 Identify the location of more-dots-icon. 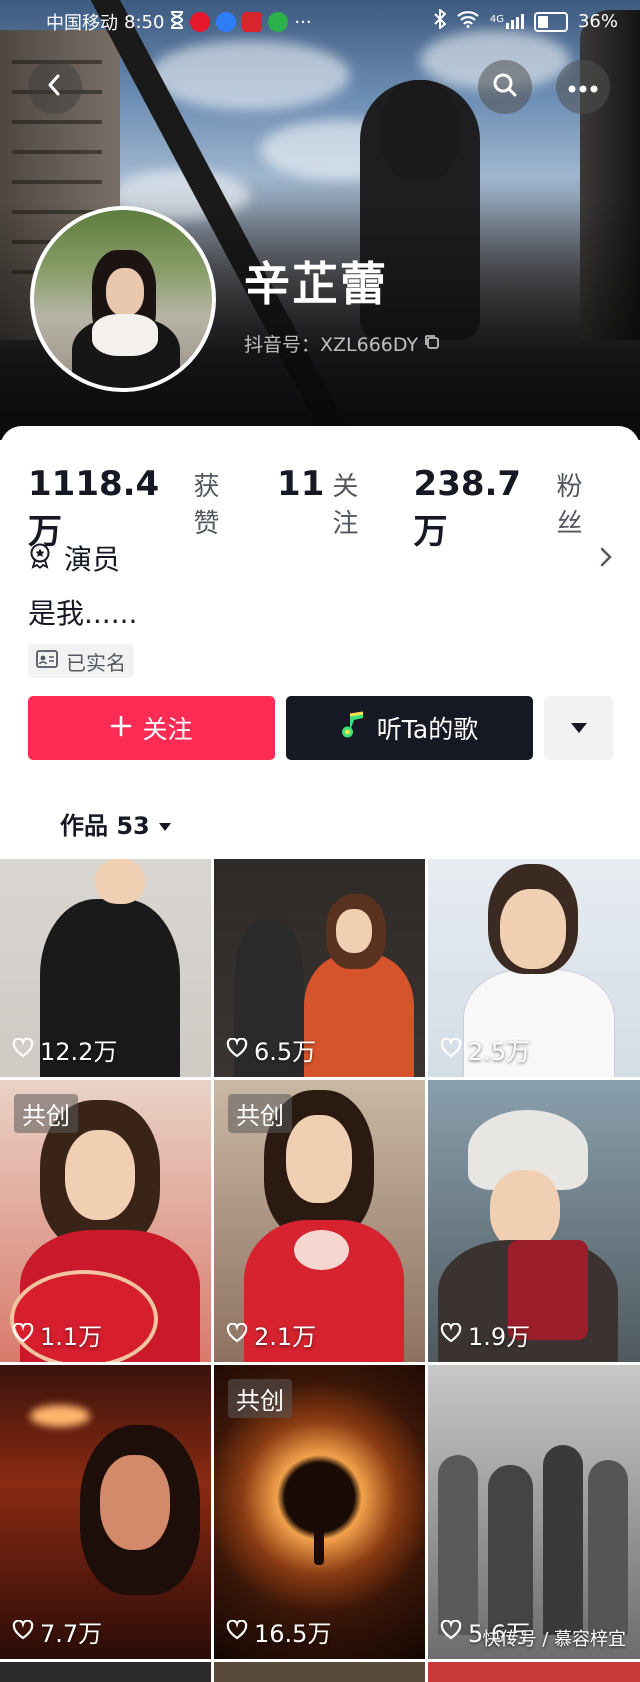
(583, 87).